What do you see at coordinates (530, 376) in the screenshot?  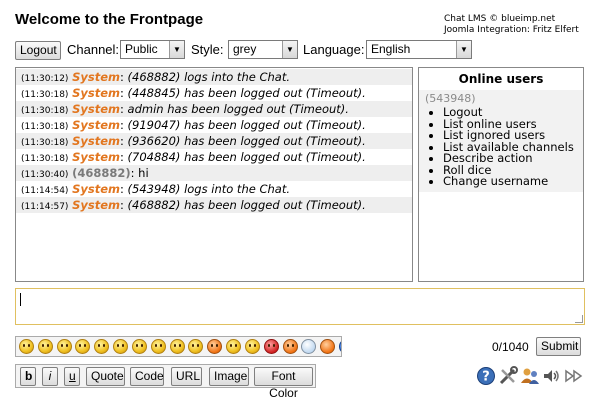 I see `online-users-icon` at bounding box center [530, 376].